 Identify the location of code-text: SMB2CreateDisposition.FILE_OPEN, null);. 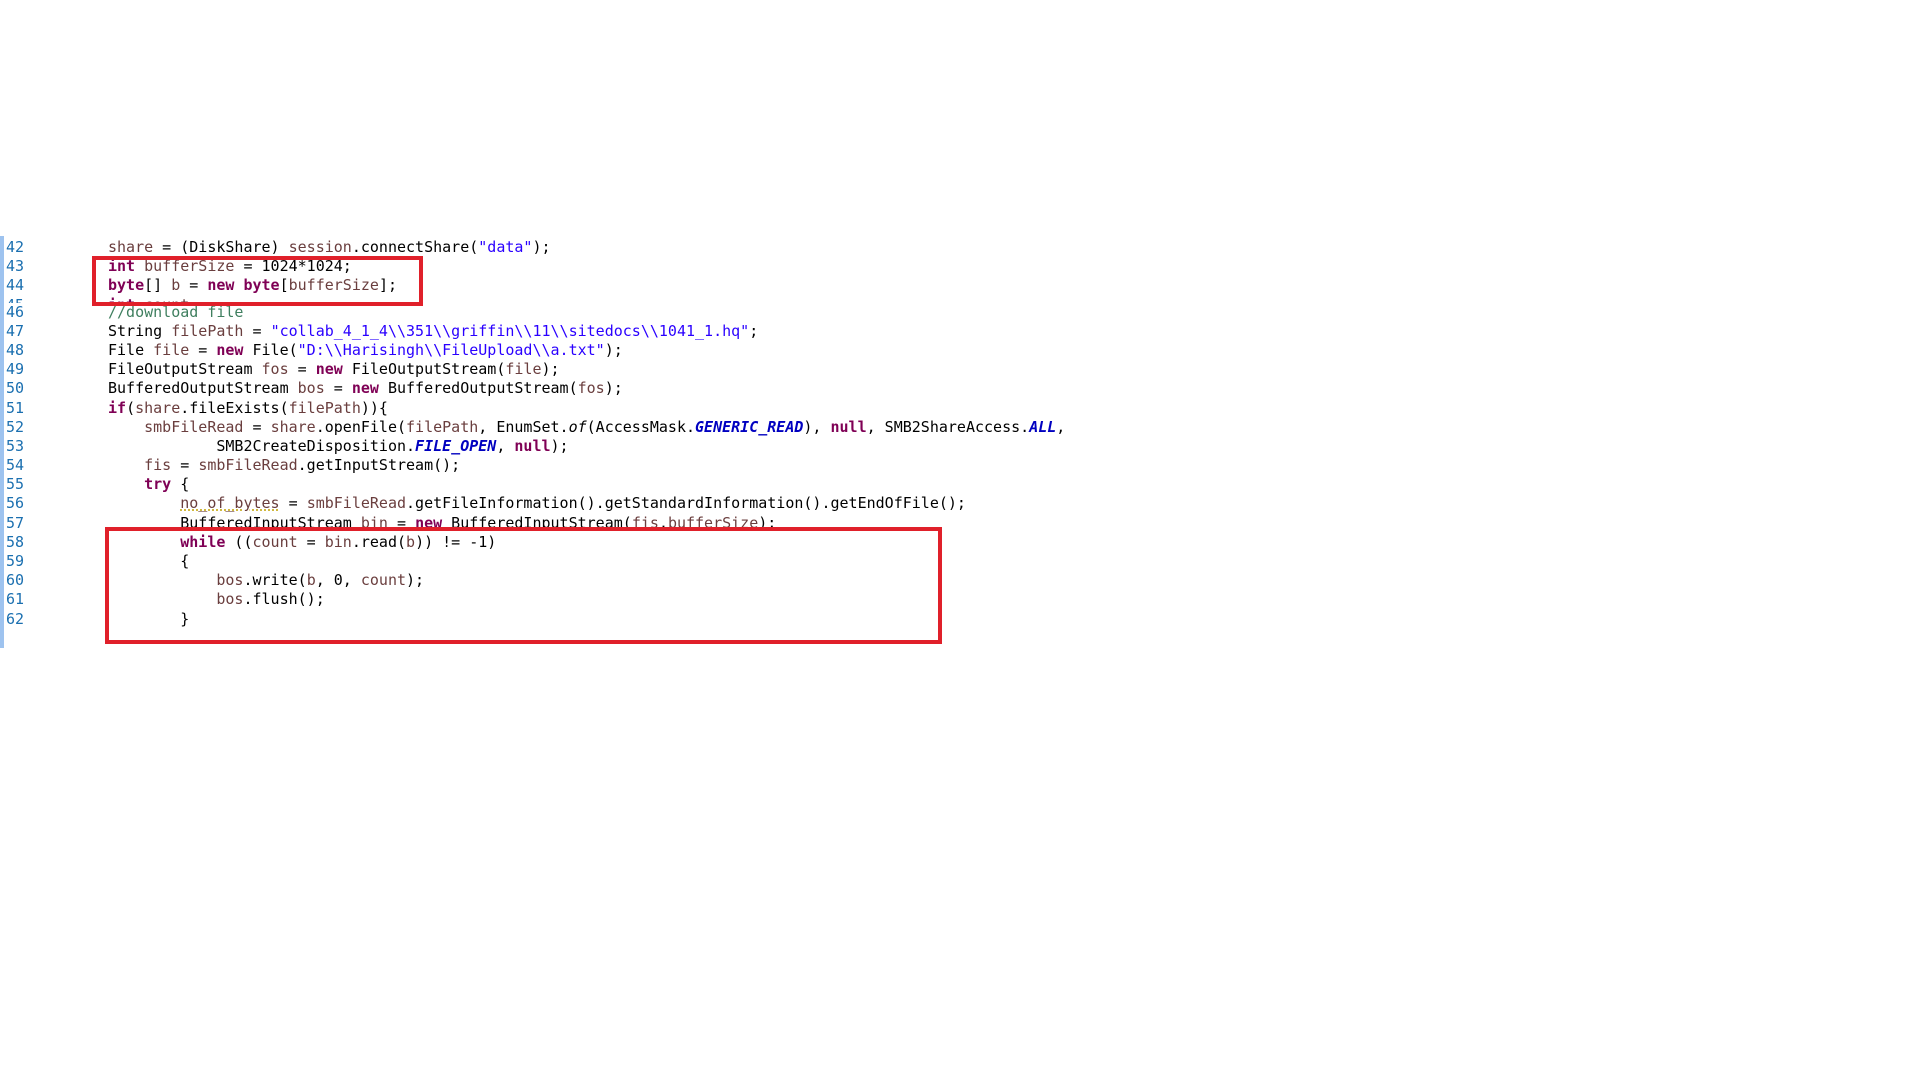
(338, 445).